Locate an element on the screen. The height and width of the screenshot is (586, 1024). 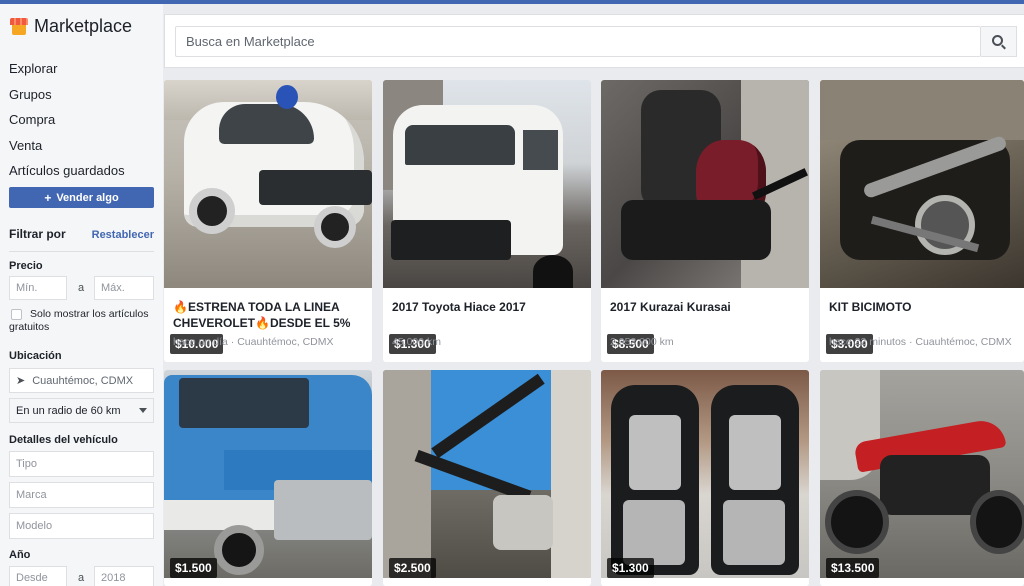
listing-card: $1.300 2017 Toyota Hiace 2017 45.000 km is located at coordinates (487, 221).